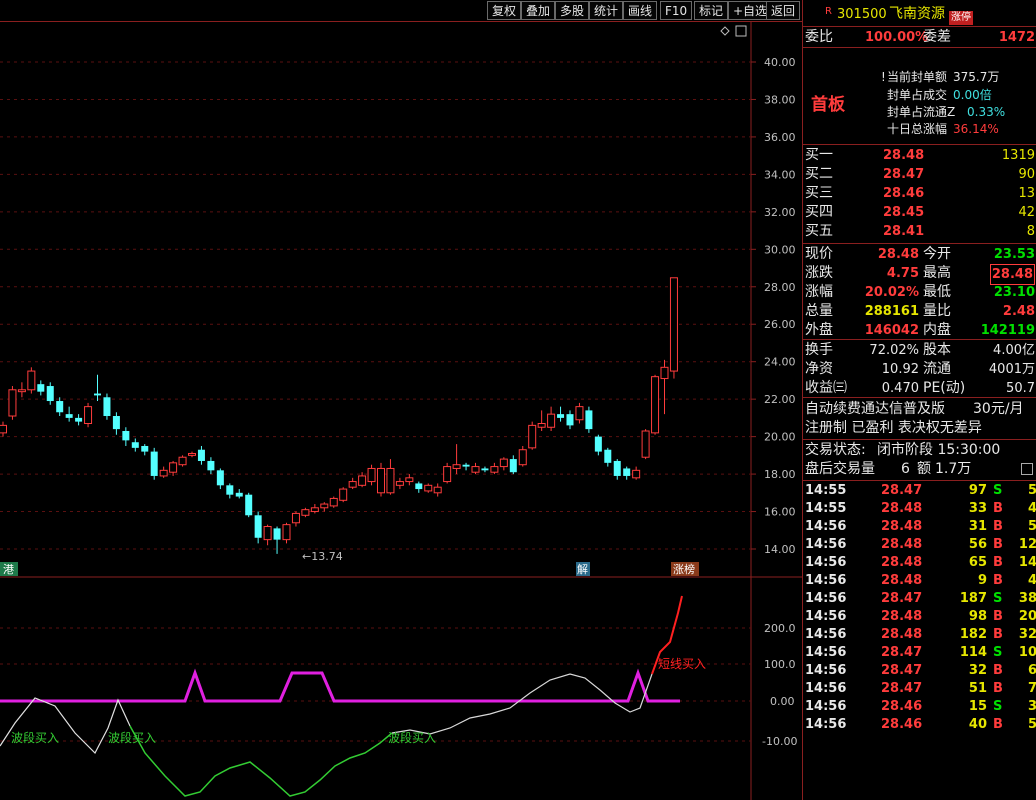 This screenshot has width=1036, height=800. What do you see at coordinates (977, 544) in the screenshot?
I see `tick-volume: 56` at bounding box center [977, 544].